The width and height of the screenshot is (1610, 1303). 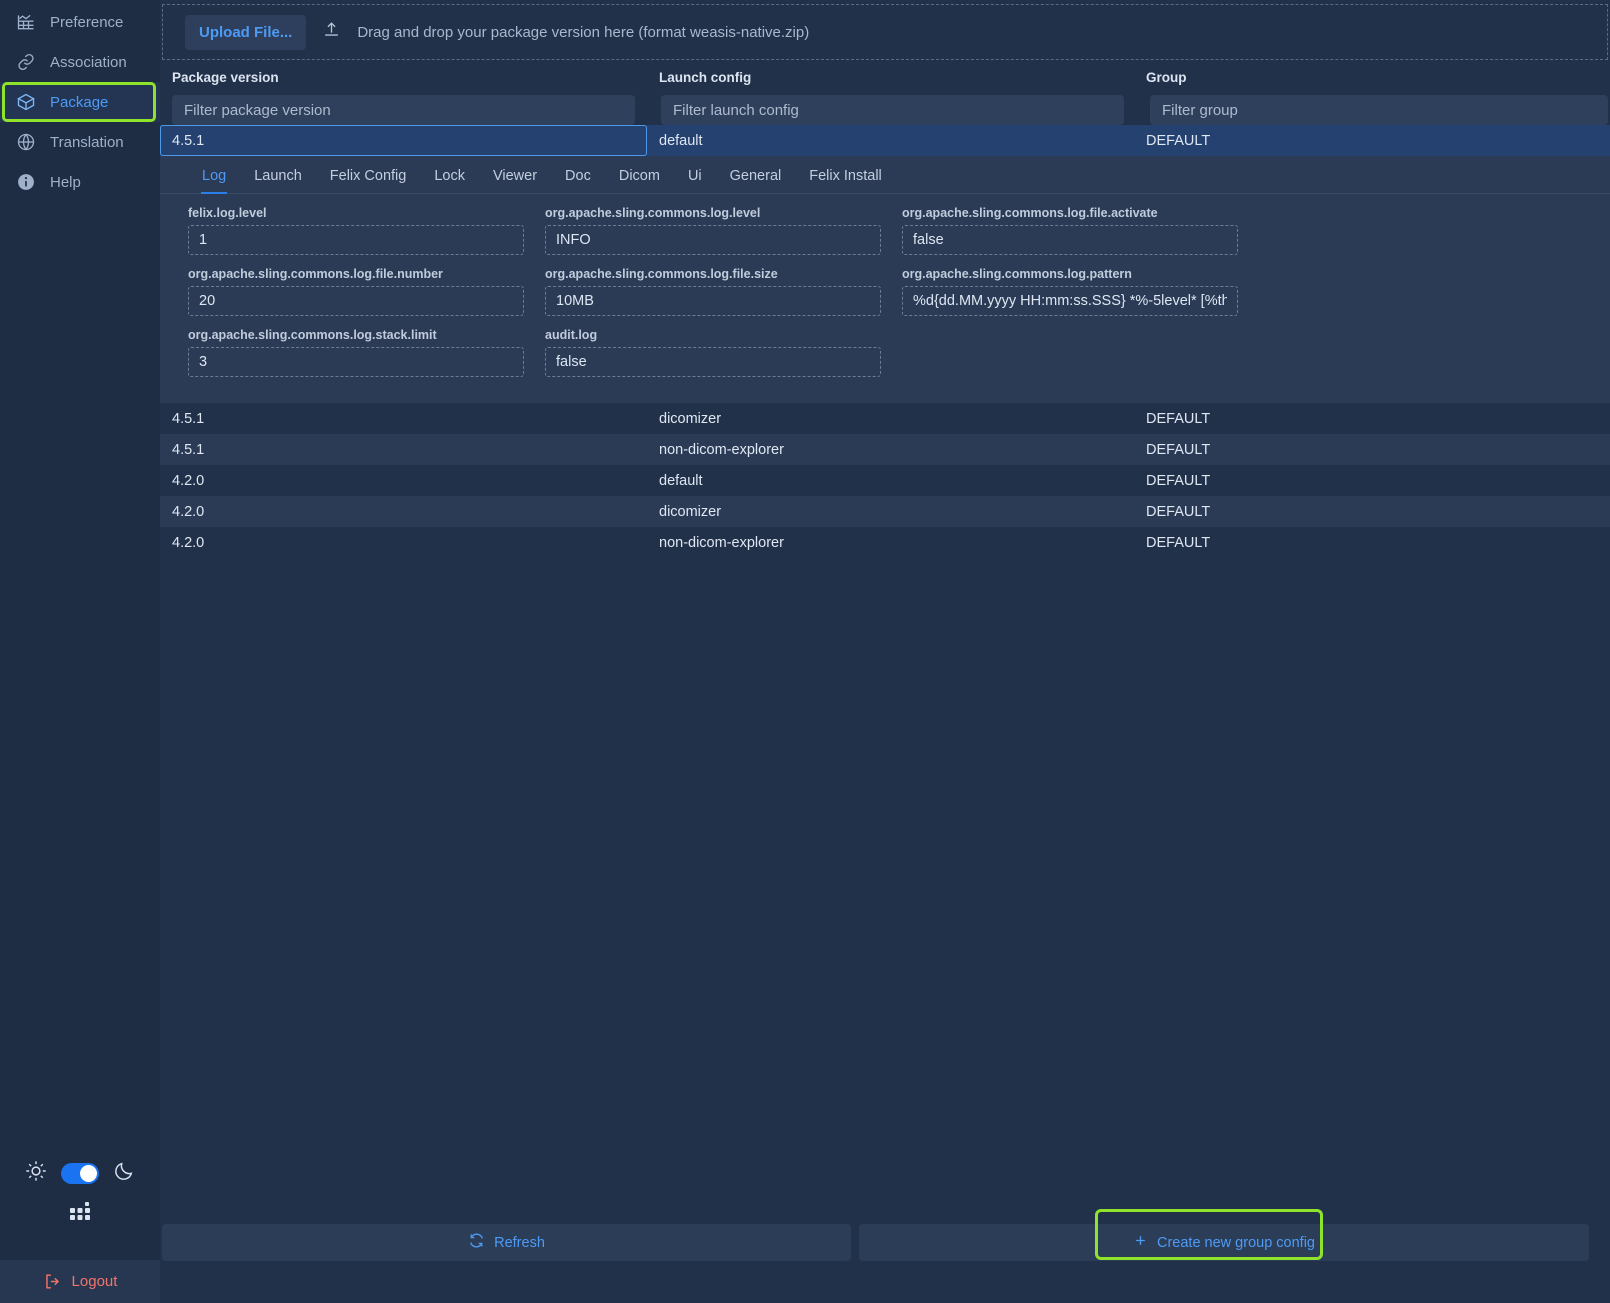 What do you see at coordinates (214, 181) in the screenshot?
I see `tab-log: Log` at bounding box center [214, 181].